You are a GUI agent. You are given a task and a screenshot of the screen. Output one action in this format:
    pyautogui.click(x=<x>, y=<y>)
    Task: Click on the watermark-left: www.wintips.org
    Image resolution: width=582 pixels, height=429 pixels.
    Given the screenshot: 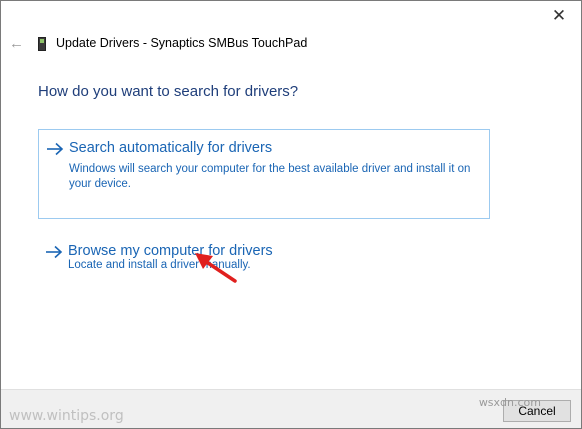 What is the action you would take?
    pyautogui.click(x=66, y=416)
    